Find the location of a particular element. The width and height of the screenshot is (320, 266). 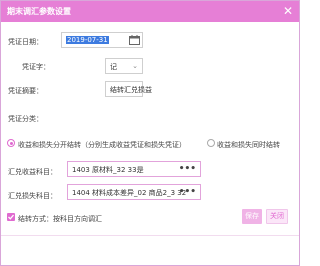

method-checkbox is located at coordinates (11, 217).